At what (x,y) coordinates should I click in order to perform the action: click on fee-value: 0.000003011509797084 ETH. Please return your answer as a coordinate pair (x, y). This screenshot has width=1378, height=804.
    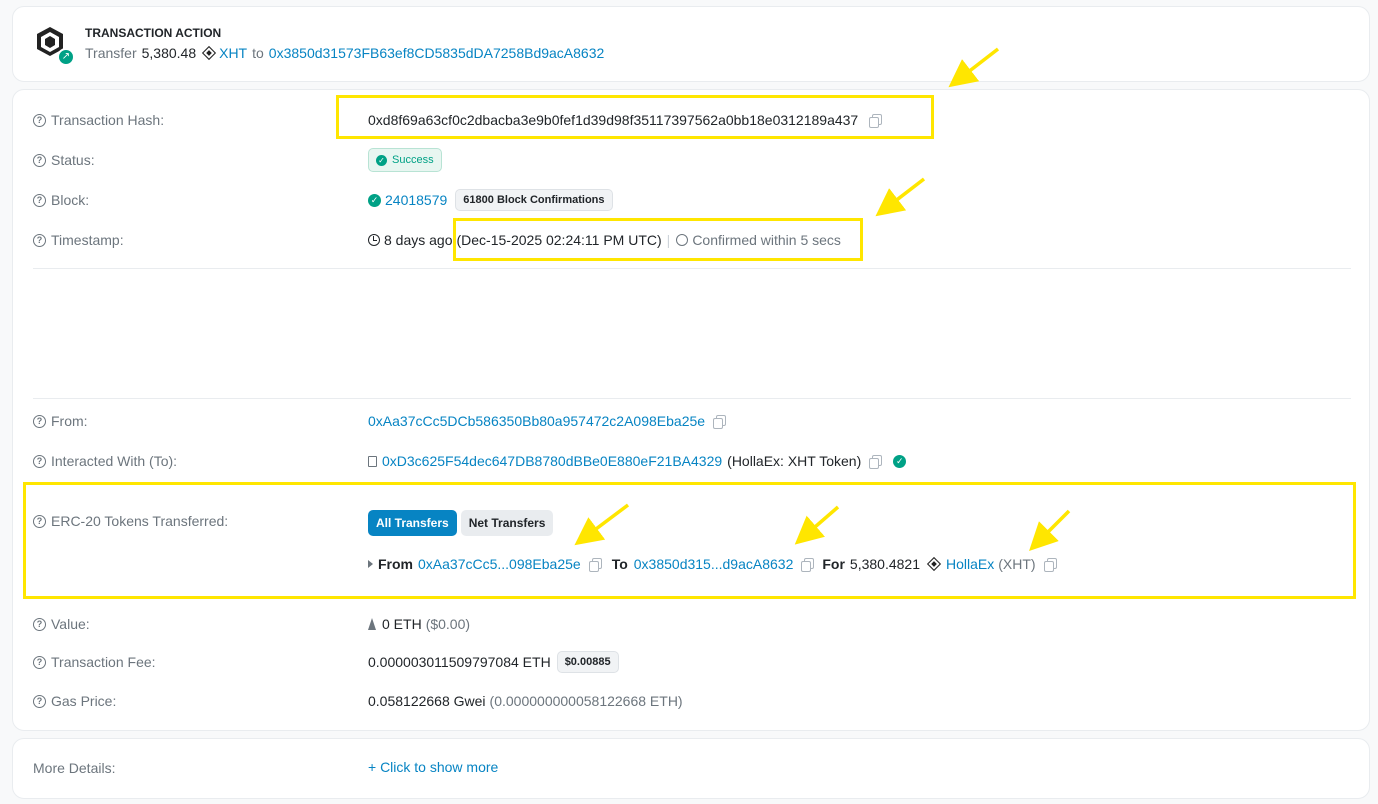
    Looking at the image, I should click on (459, 662).